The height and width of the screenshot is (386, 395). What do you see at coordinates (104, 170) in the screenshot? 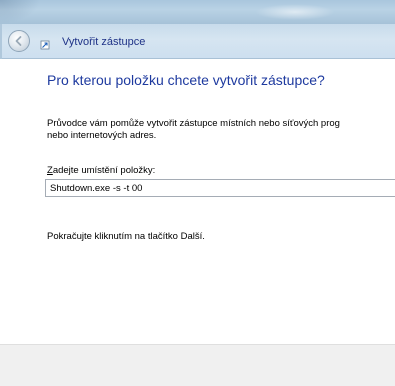
I see `location-label-text: adejte umístění položky:` at bounding box center [104, 170].